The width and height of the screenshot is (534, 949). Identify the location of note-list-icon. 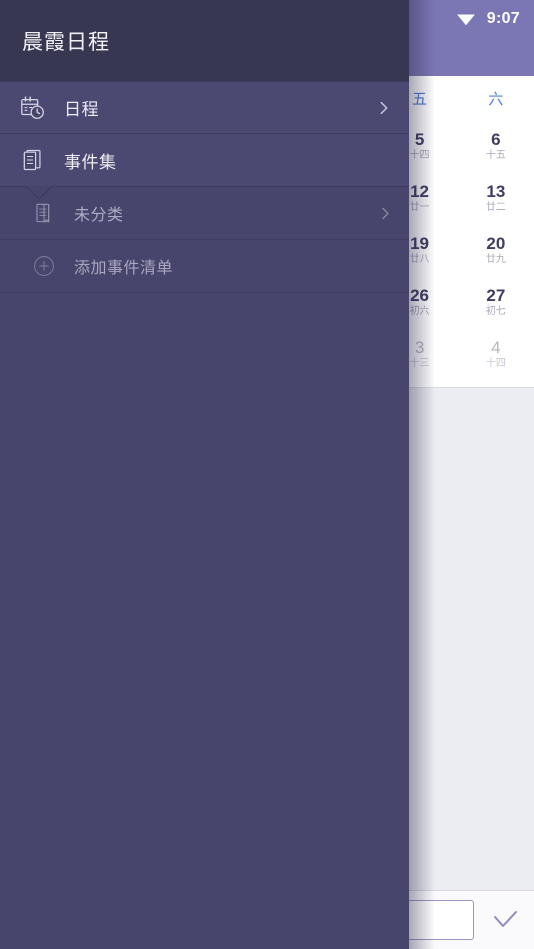
(44, 213).